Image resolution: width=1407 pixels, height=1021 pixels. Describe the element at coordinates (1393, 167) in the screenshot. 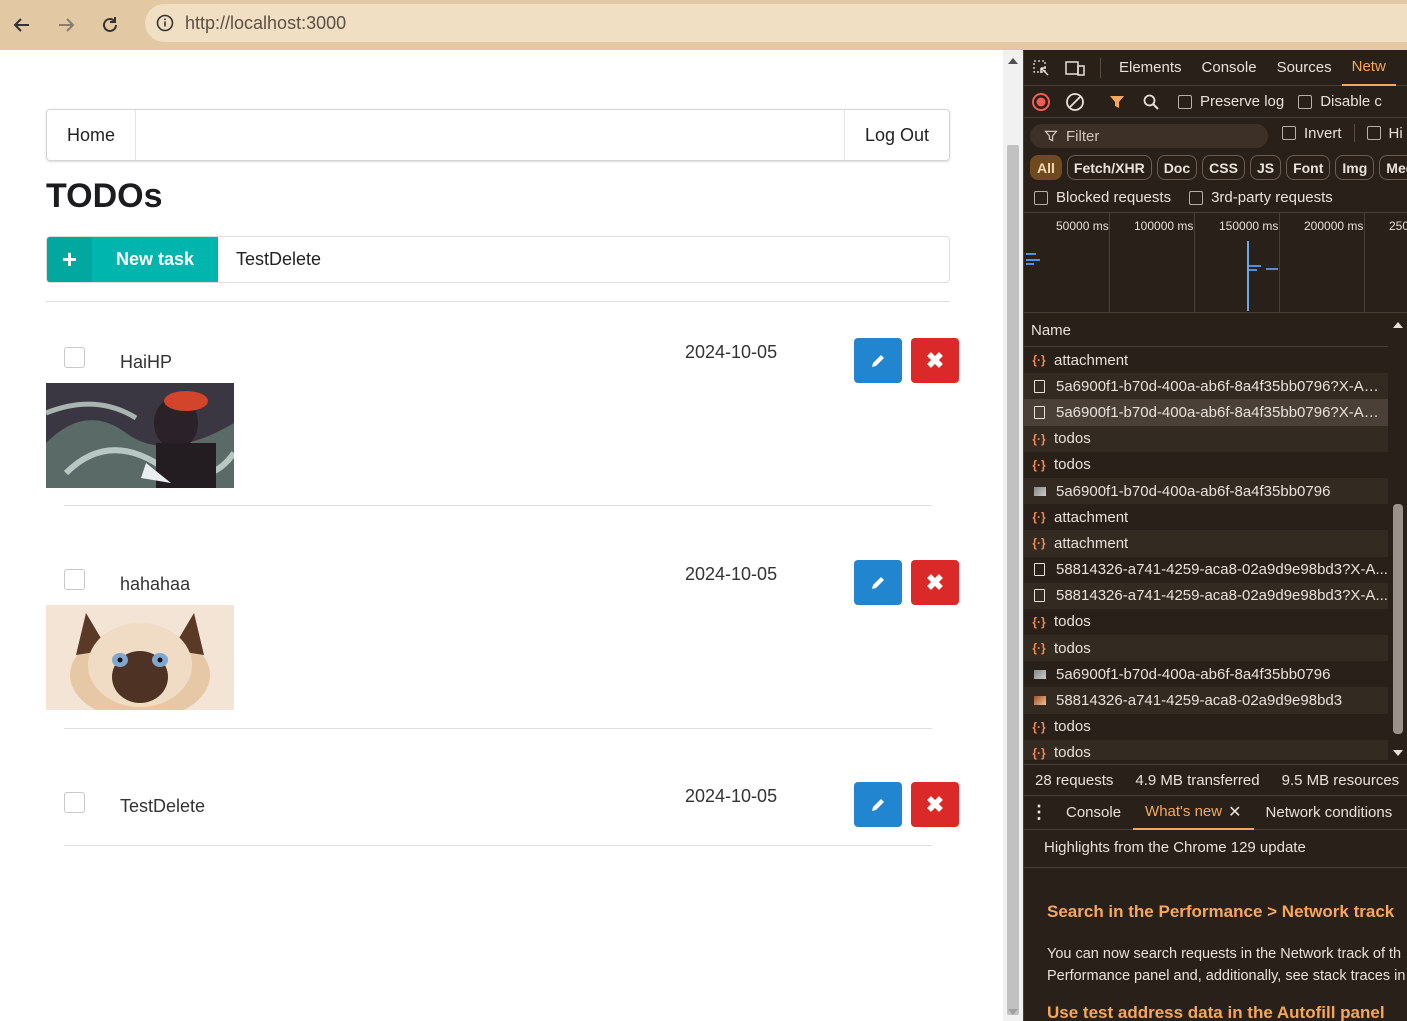

I see `chip-media: Med` at that location.